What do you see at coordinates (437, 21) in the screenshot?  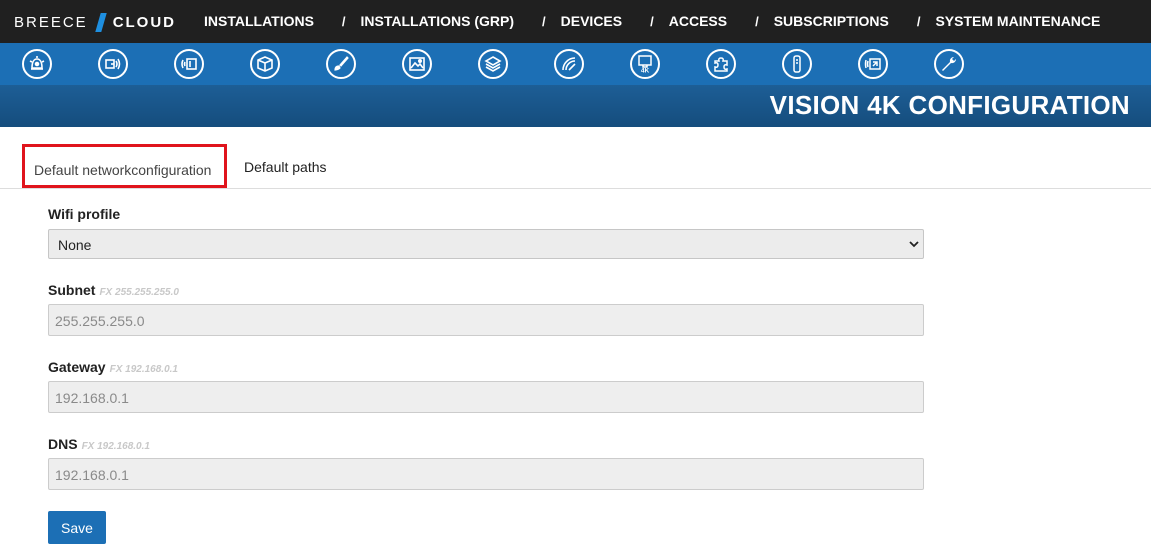 I see `nav-installations-grp: INSTALLATIONS (GRP)` at bounding box center [437, 21].